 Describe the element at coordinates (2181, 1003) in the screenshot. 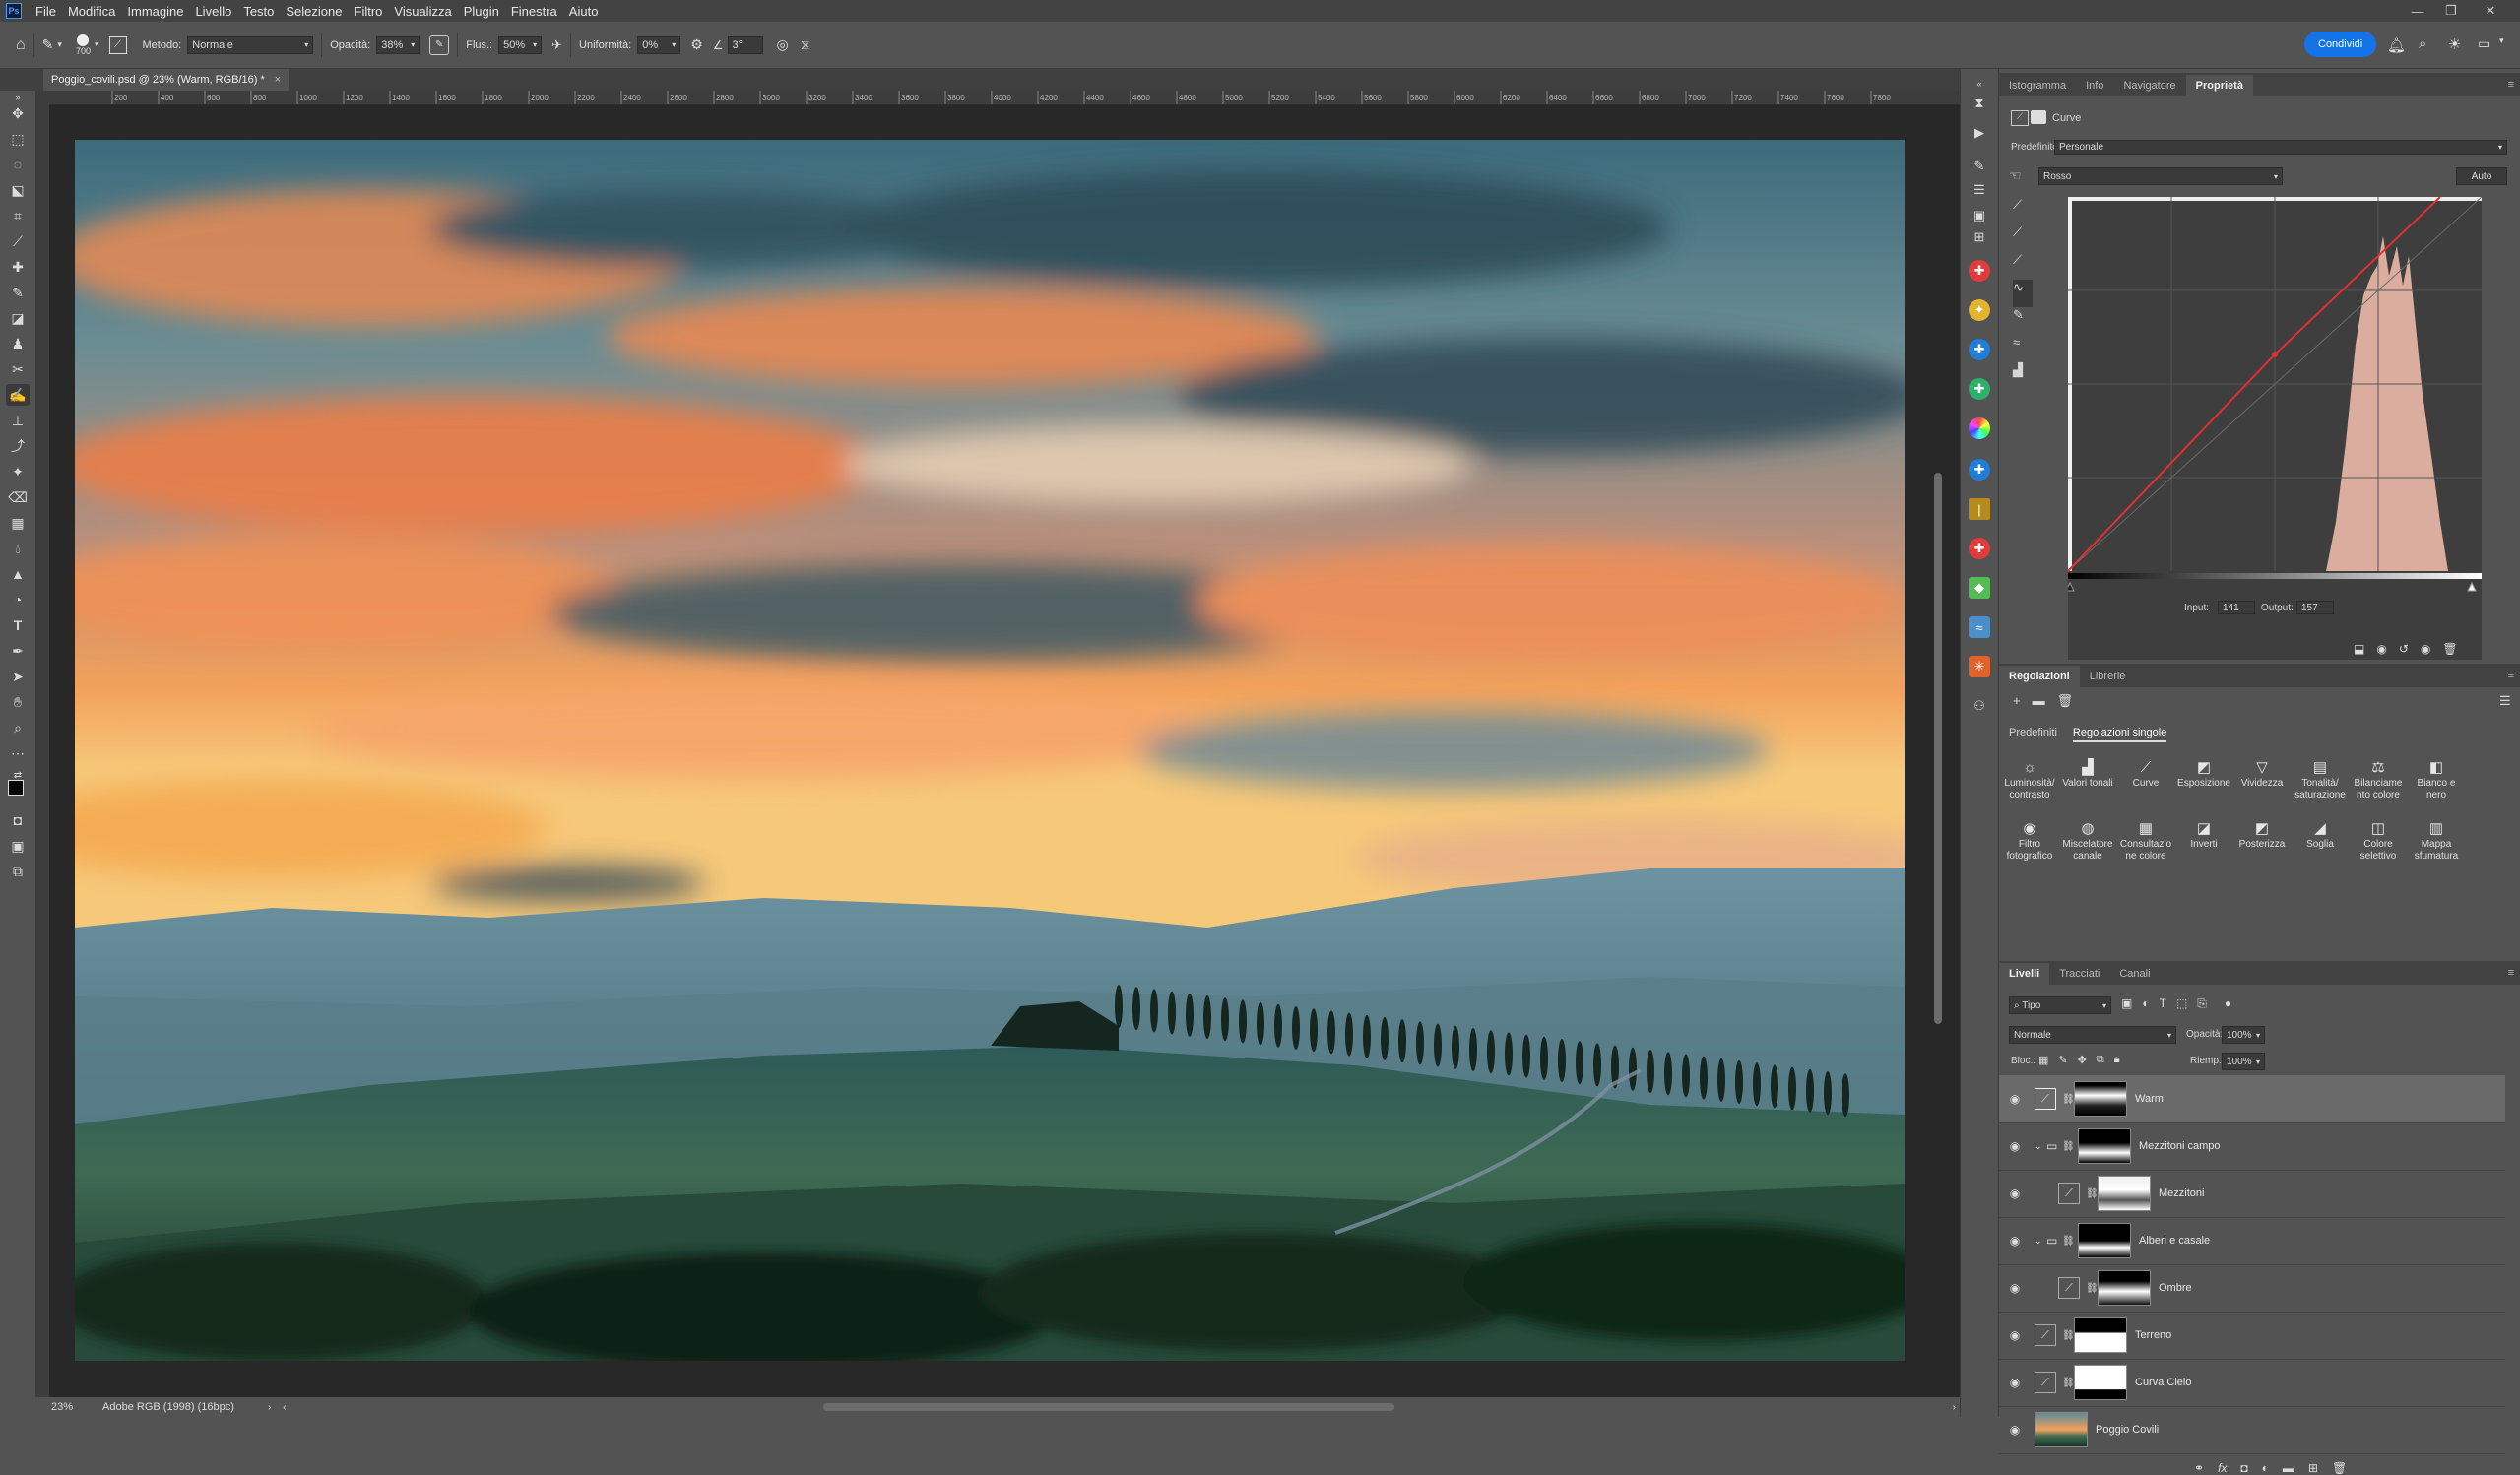

I see `filter-shape-icon: ⬚` at that location.